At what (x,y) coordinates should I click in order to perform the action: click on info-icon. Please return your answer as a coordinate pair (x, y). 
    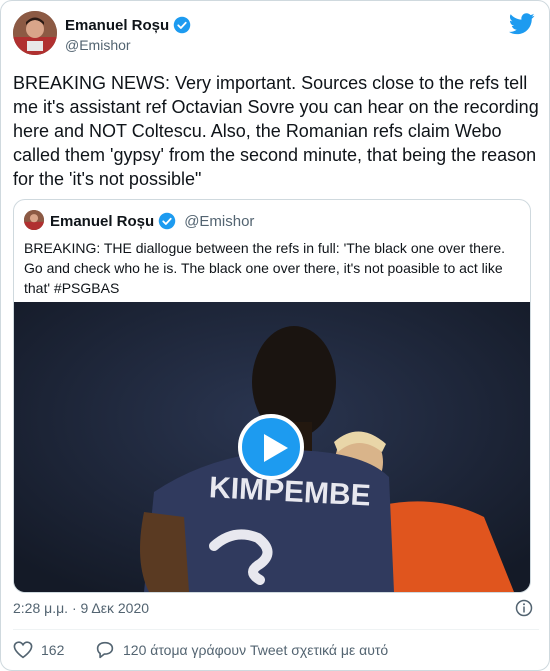
    Looking at the image, I should click on (524, 608).